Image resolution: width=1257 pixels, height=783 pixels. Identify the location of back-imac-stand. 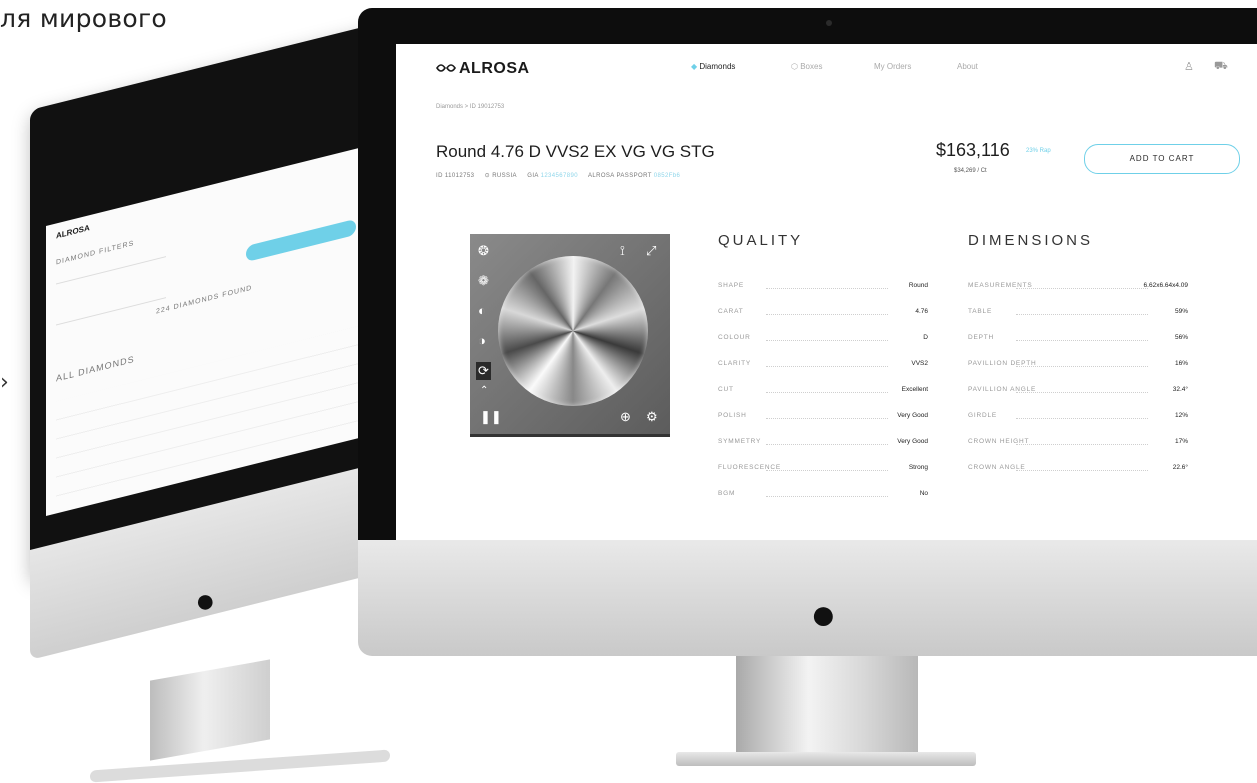
(210, 710).